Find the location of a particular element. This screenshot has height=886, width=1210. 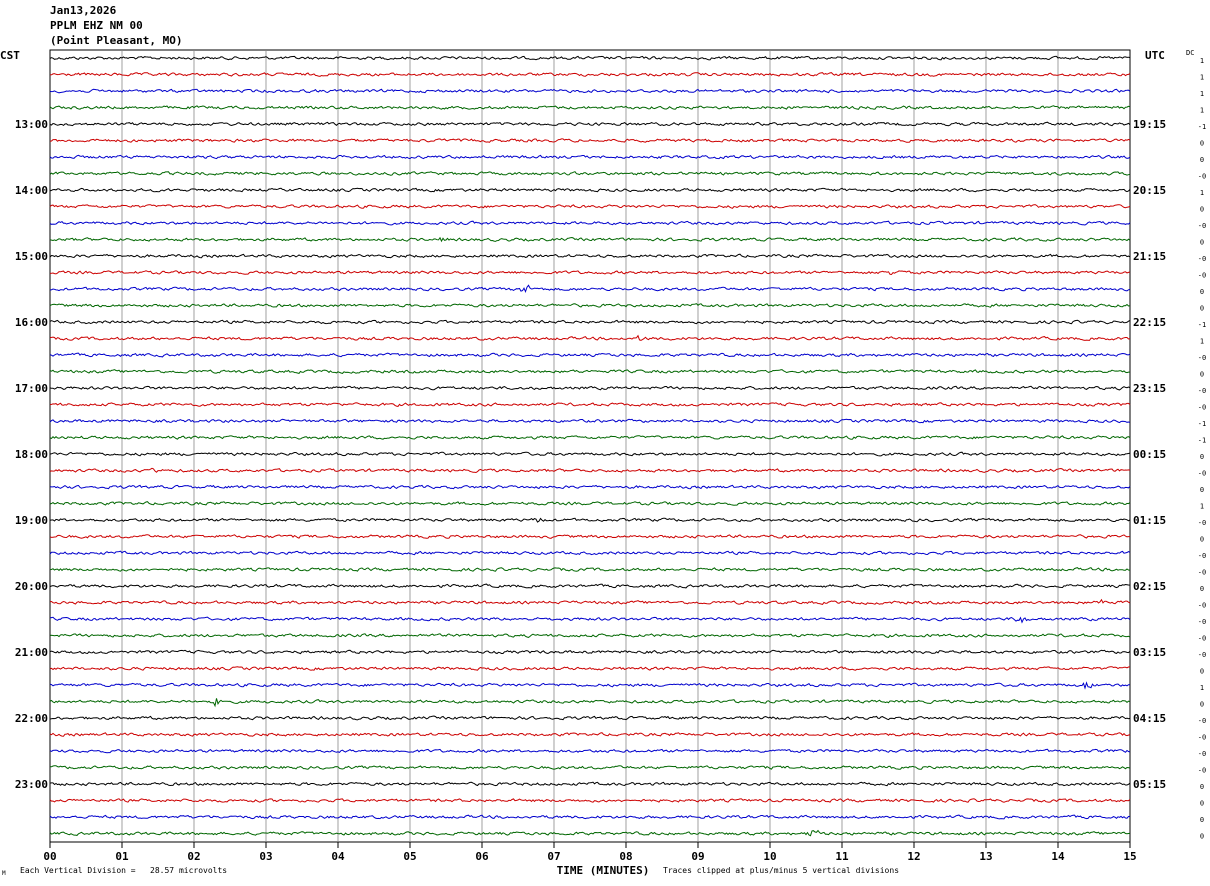

station-id: PPLM EHZ NM 00 is located at coordinates (96, 25).